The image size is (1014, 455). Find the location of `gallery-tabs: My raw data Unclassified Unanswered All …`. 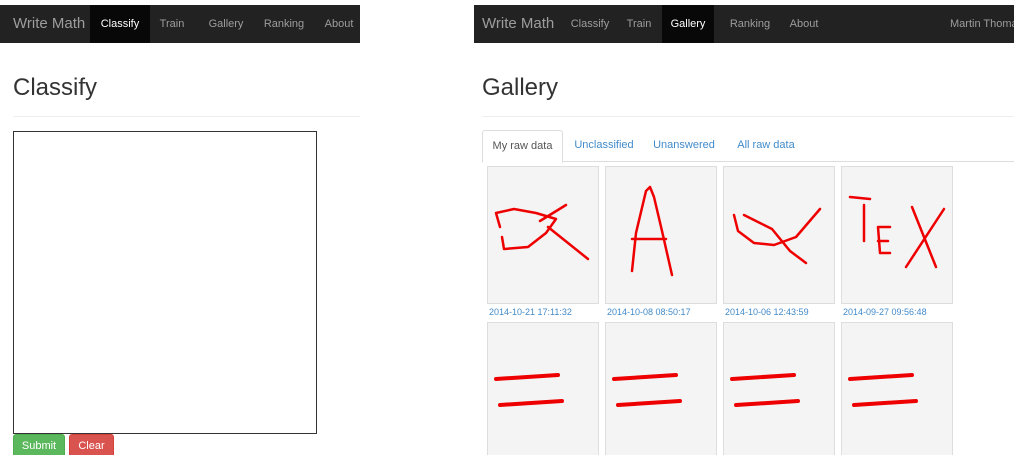

gallery-tabs: My raw data Unclassified Unanswered All … is located at coordinates (748, 146).